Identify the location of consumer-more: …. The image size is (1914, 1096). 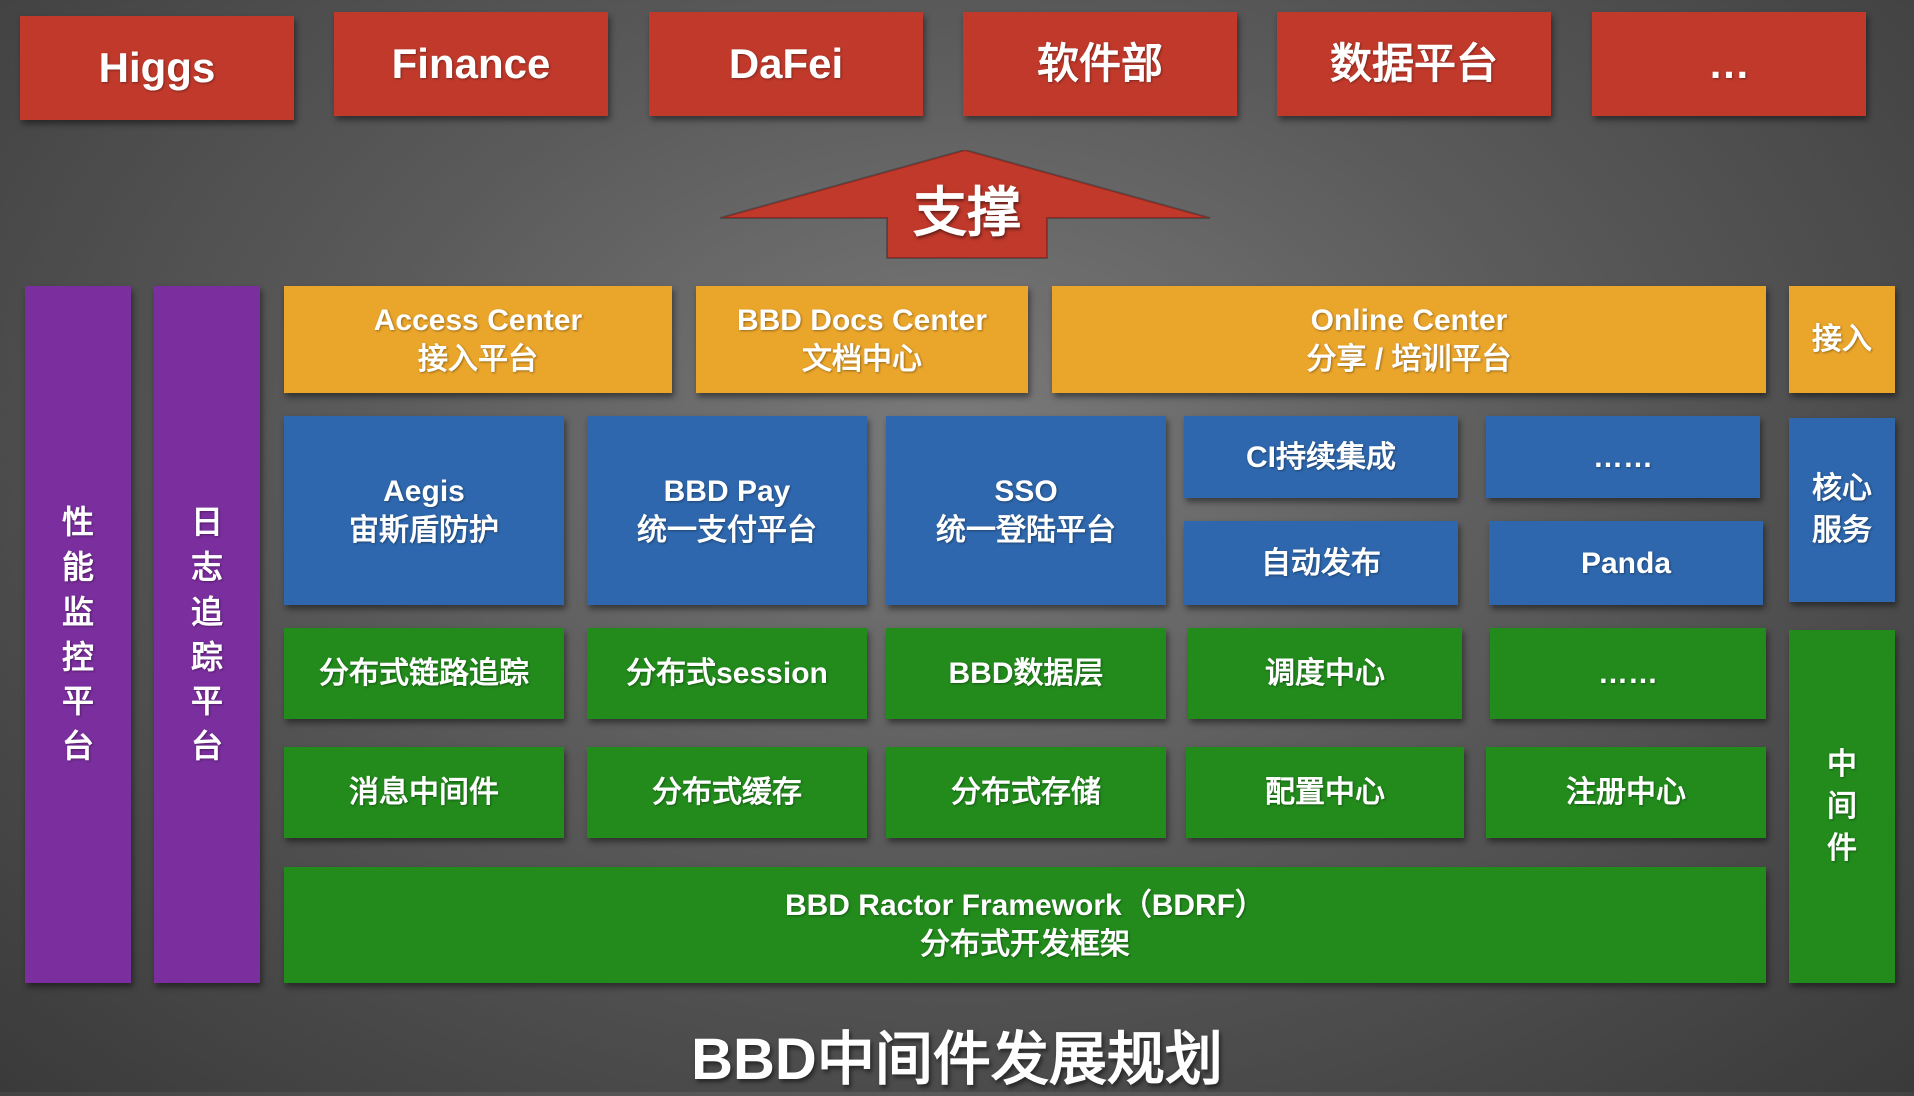
(1729, 64).